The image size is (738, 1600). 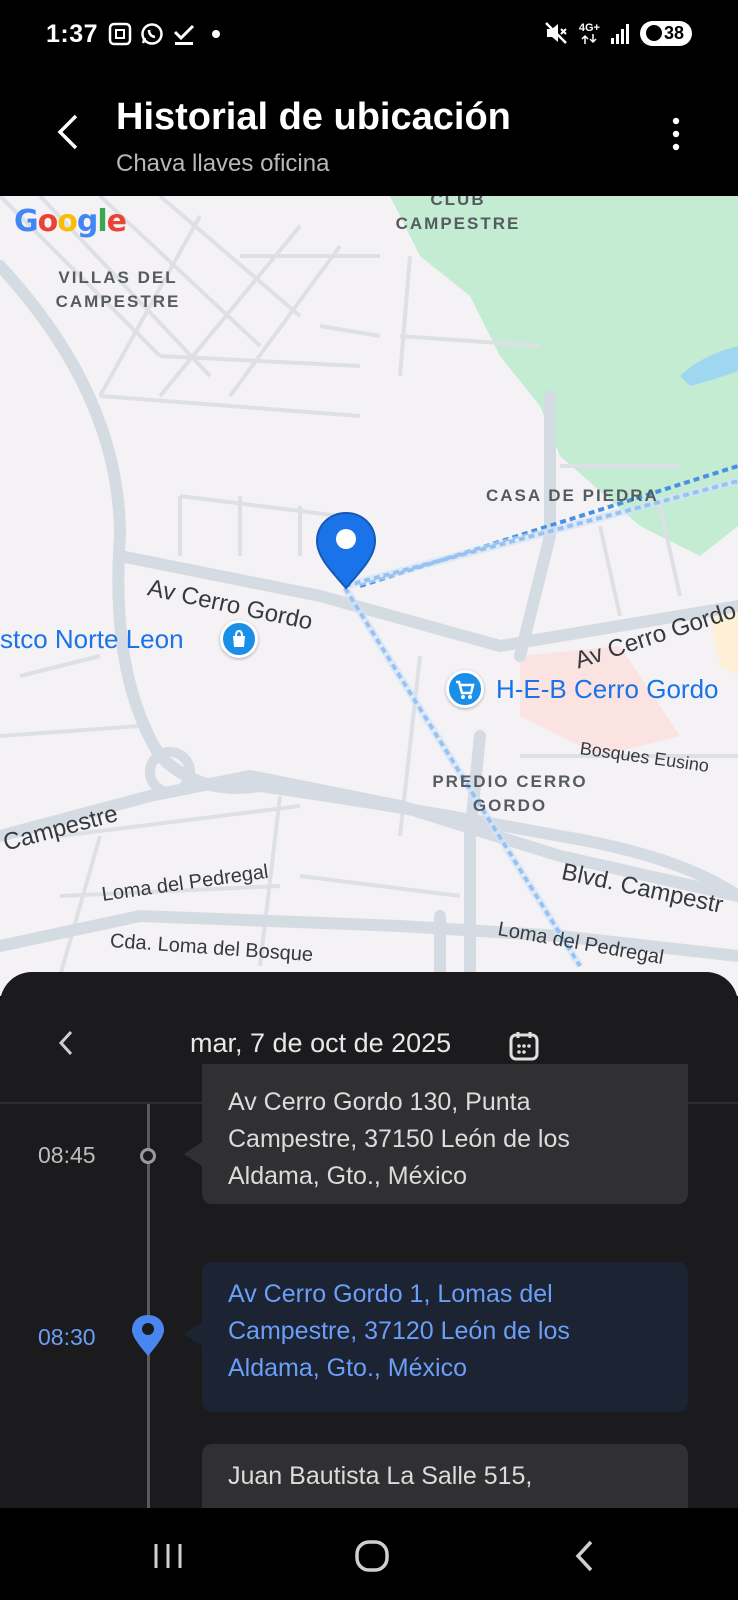 I want to click on chevron-left-icon, so click(x=65, y=1043).